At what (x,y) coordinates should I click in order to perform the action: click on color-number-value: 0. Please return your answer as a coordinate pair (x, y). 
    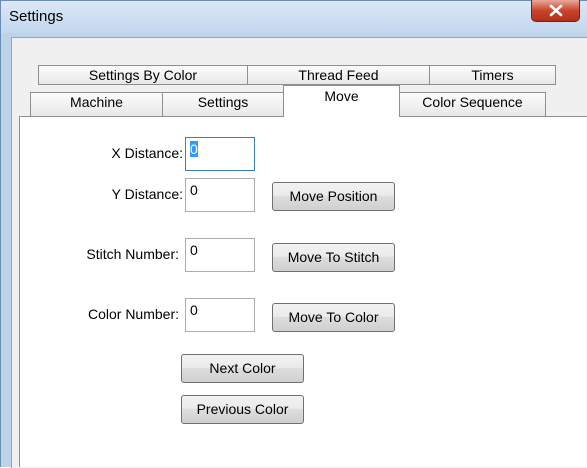
    Looking at the image, I should click on (194, 310).